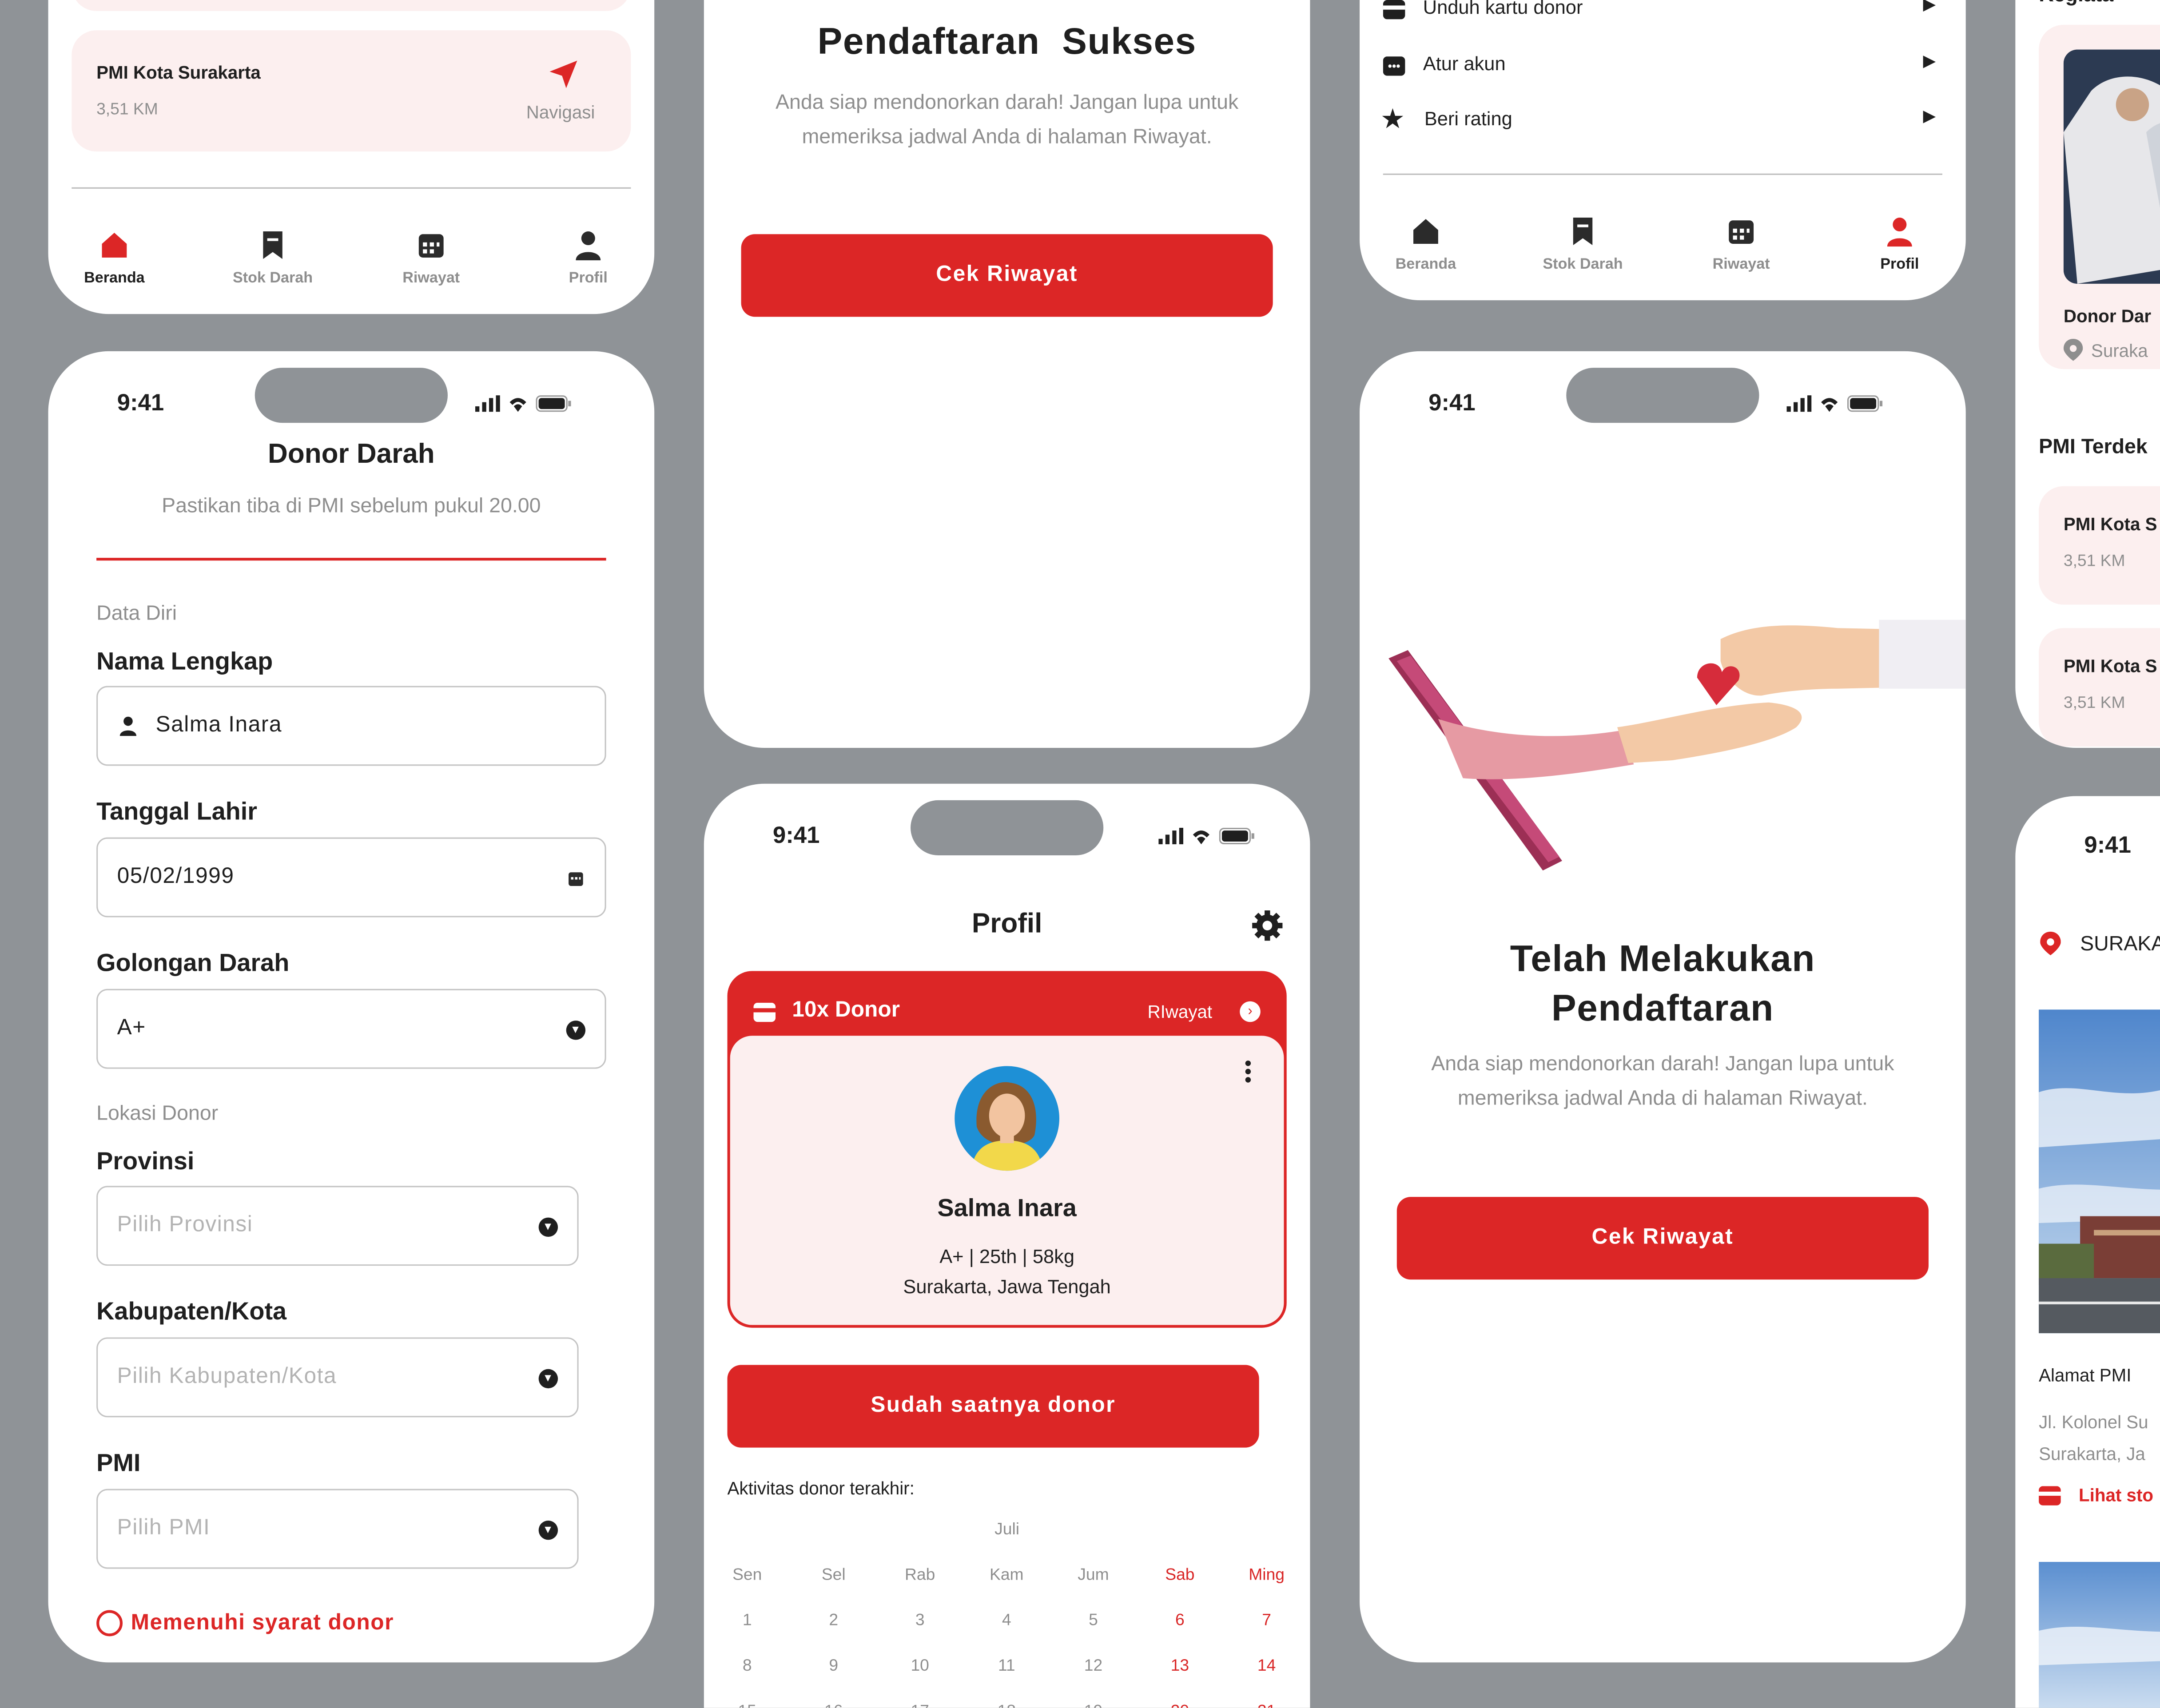 The height and width of the screenshot is (1708, 2160). Describe the element at coordinates (1093, 1620) in the screenshot. I see `calendar-day: 5` at that location.